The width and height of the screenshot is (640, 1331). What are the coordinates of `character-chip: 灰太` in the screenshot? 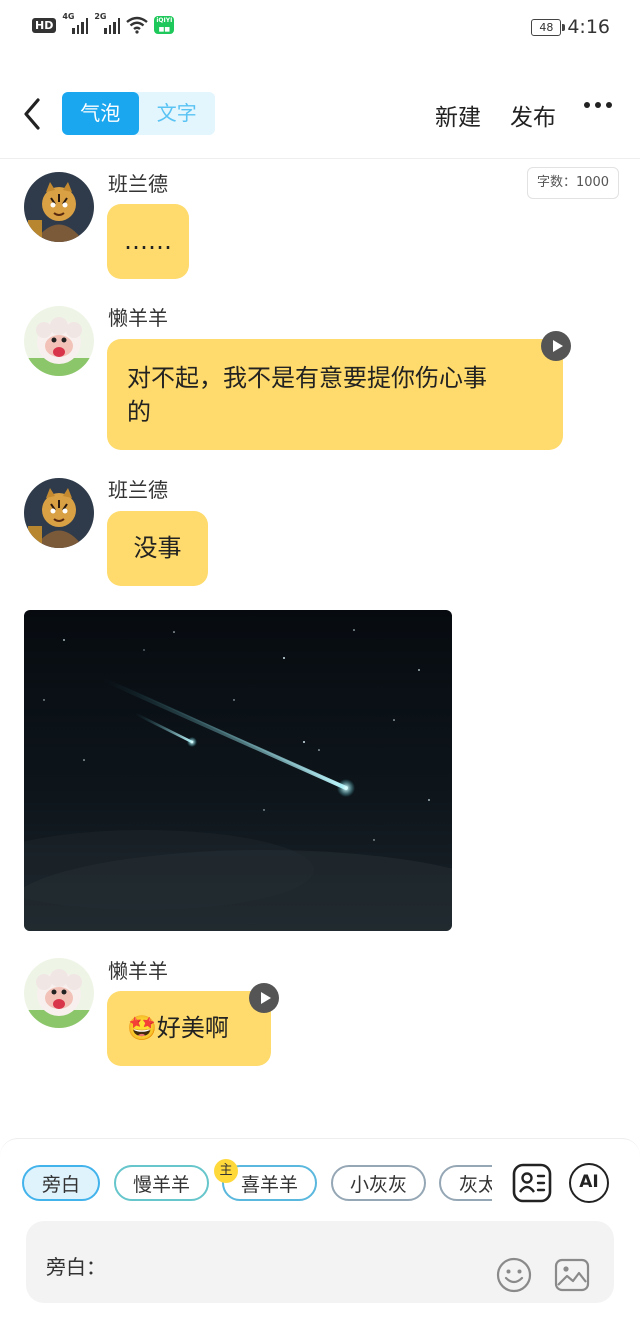 It's located at (465, 1183).